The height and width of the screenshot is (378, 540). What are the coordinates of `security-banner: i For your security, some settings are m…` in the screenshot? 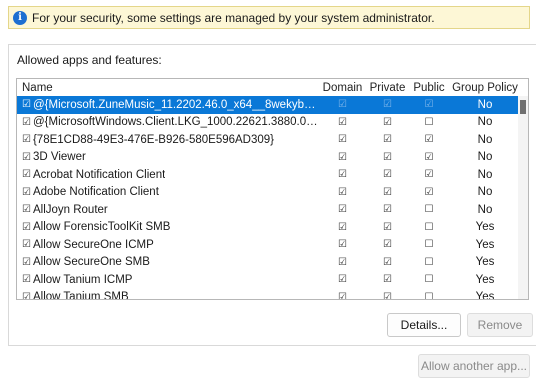 It's located at (269, 17).